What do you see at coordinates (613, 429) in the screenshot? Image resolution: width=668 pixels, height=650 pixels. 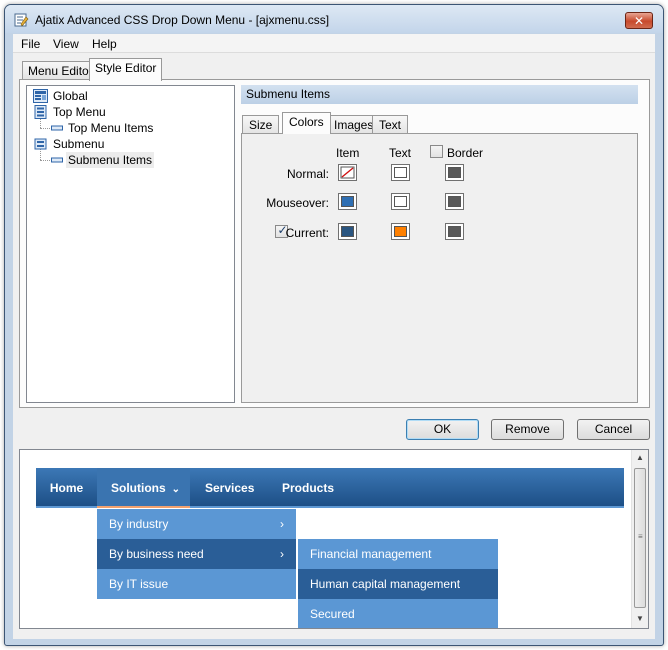 I see `cancel-button: Cancel` at bounding box center [613, 429].